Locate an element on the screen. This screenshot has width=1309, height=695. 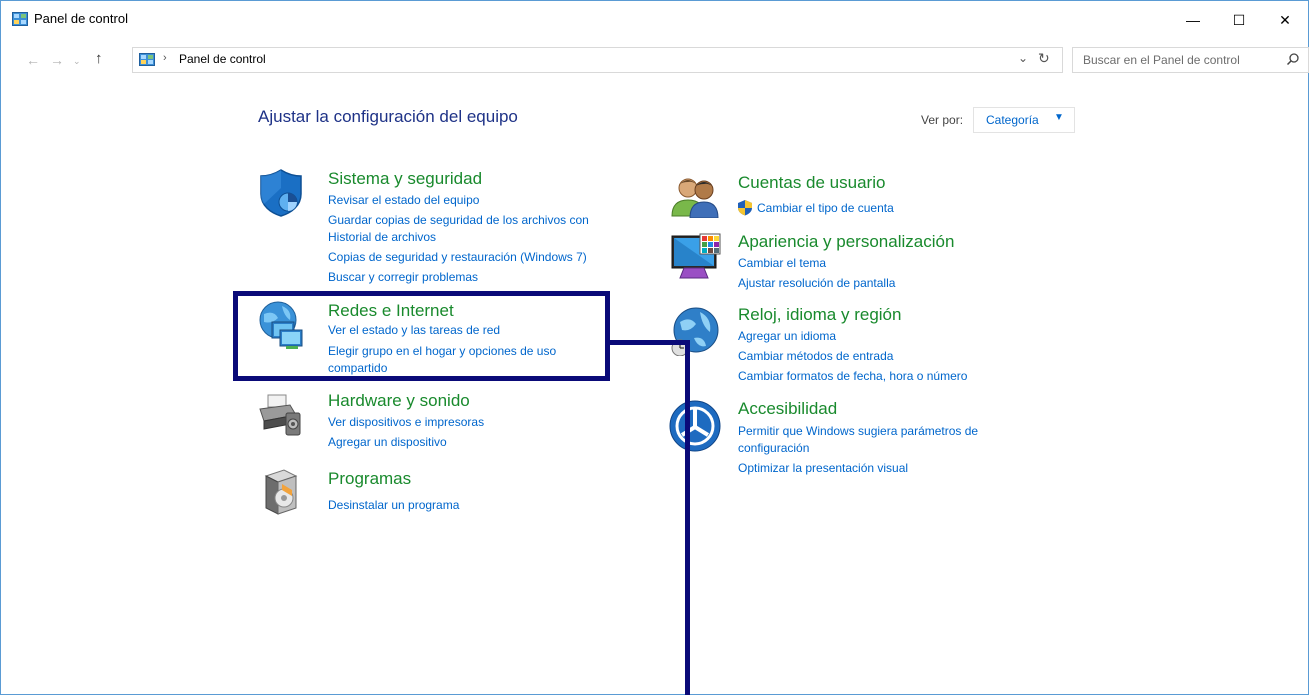
maximize-icon: ☐ is located at coordinates (1239, 19).